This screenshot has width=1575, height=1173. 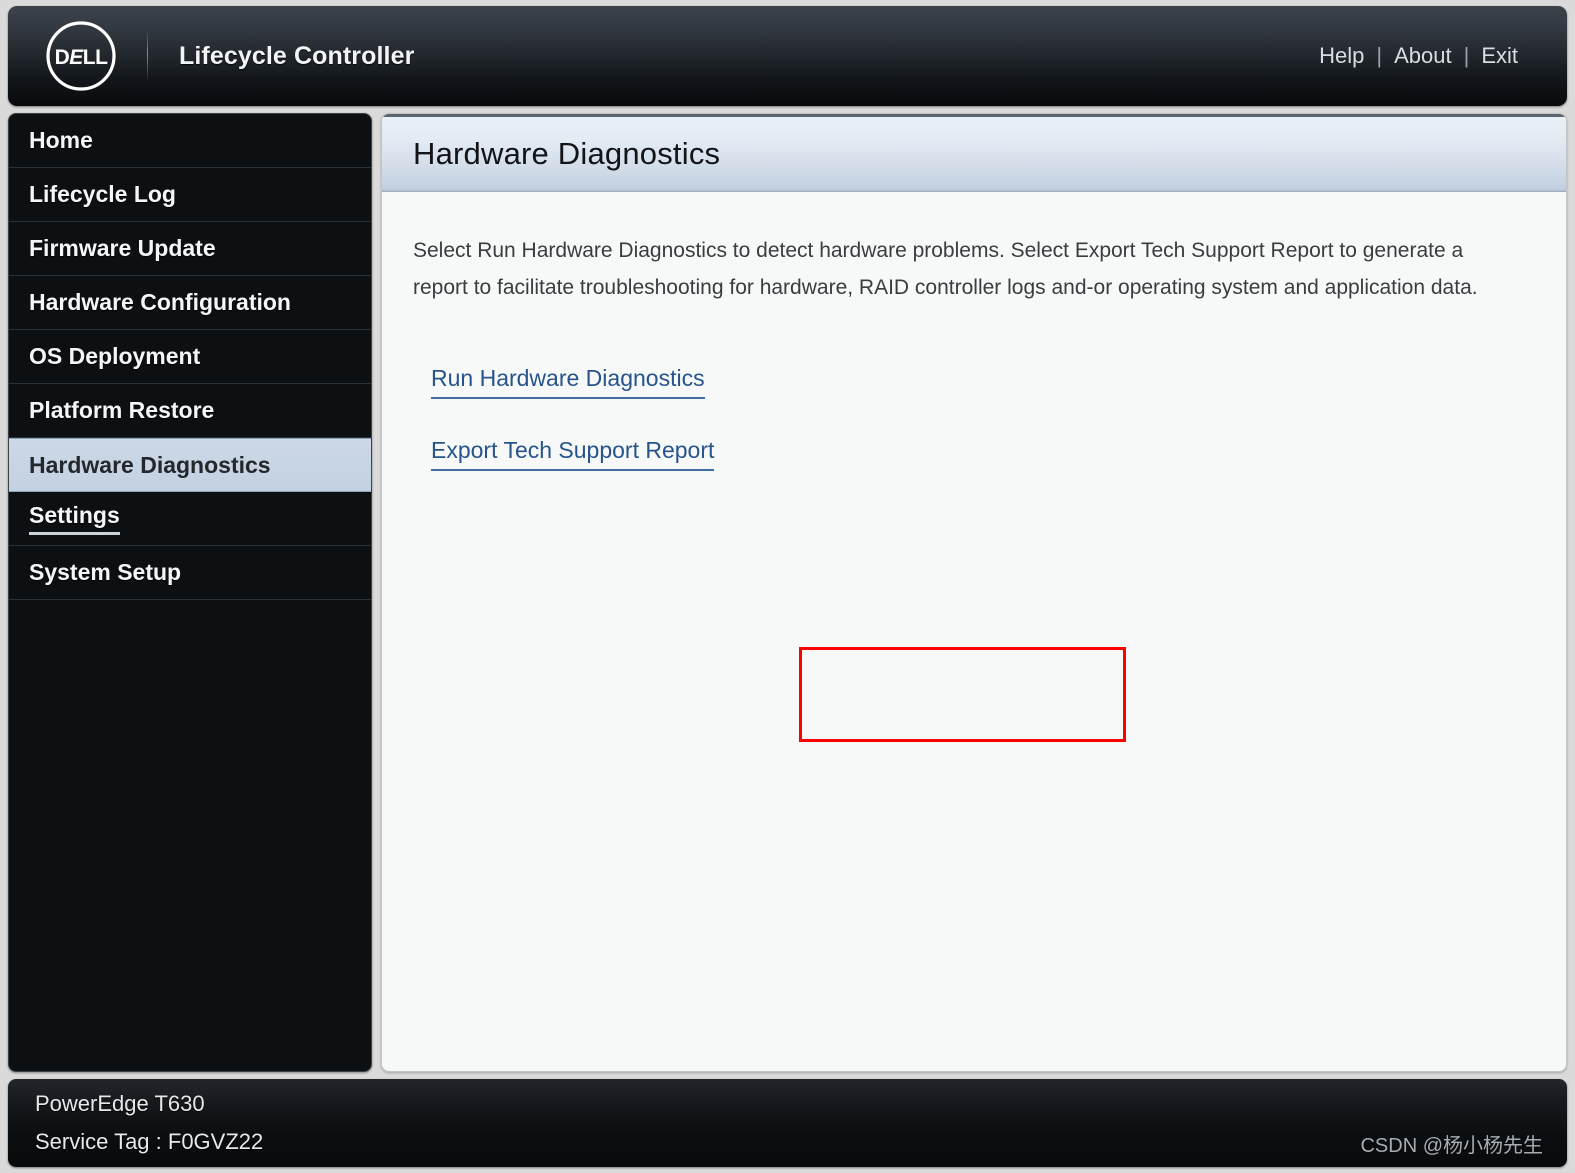 I want to click on system-model: PowerEdge T630, so click(x=120, y=1103).